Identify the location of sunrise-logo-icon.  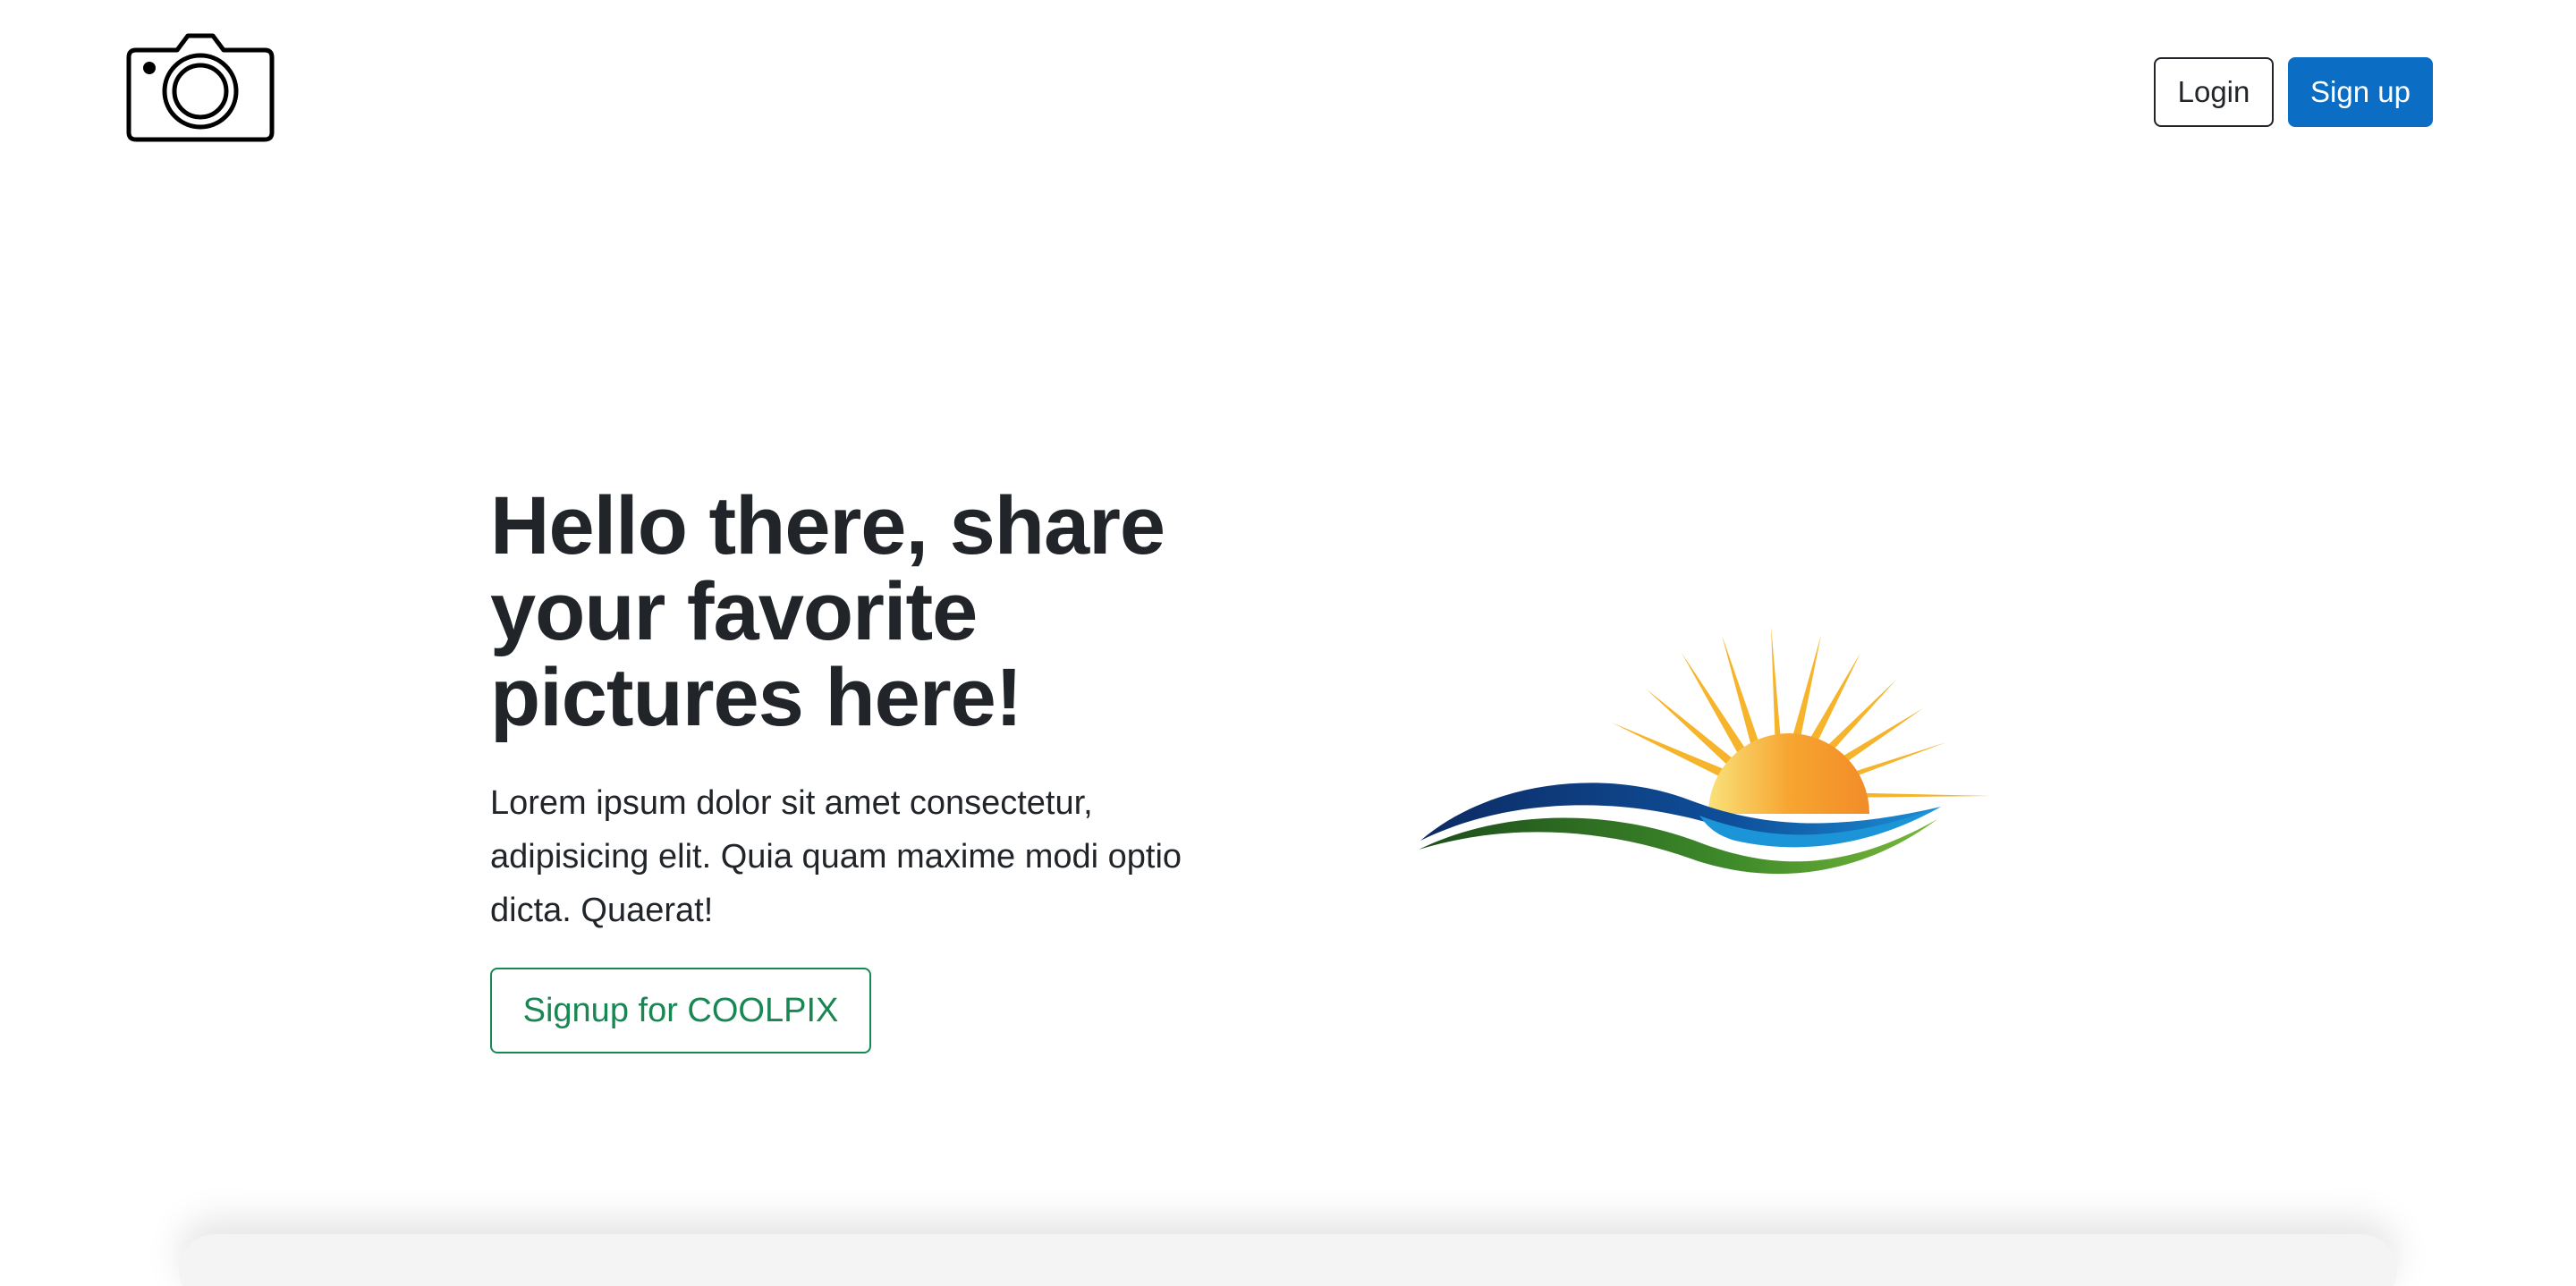
(1708, 746).